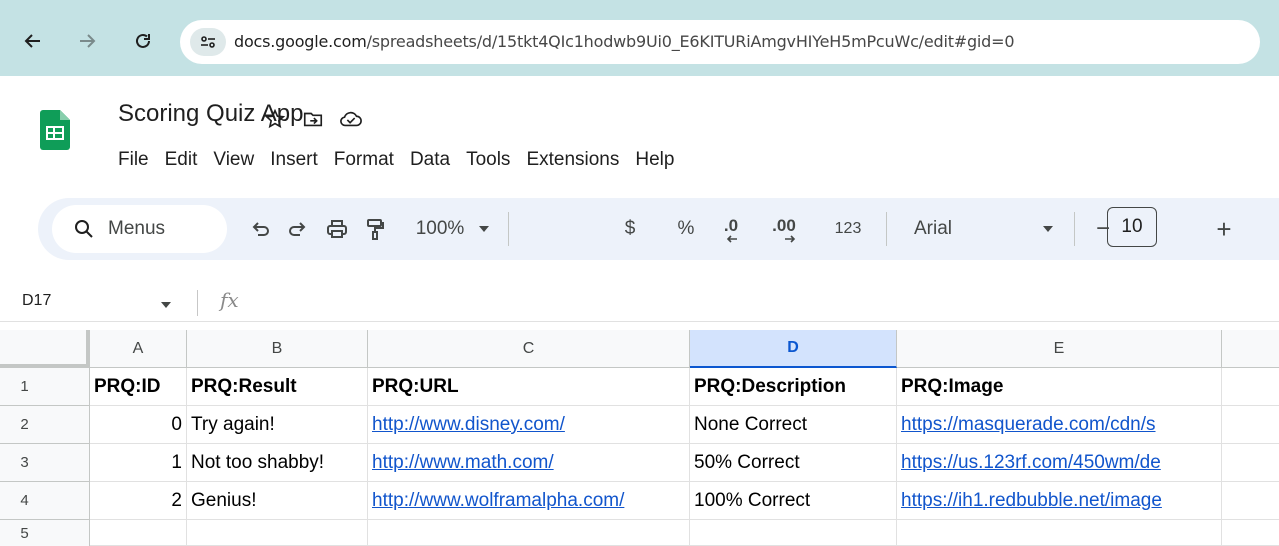 This screenshot has height=546, width=1279. I want to click on menu-data: Data, so click(430, 160).